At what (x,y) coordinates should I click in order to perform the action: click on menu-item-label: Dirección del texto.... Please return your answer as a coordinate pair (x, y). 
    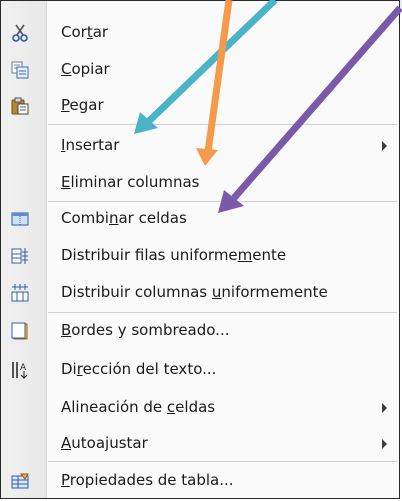
    Looking at the image, I should click on (139, 369).